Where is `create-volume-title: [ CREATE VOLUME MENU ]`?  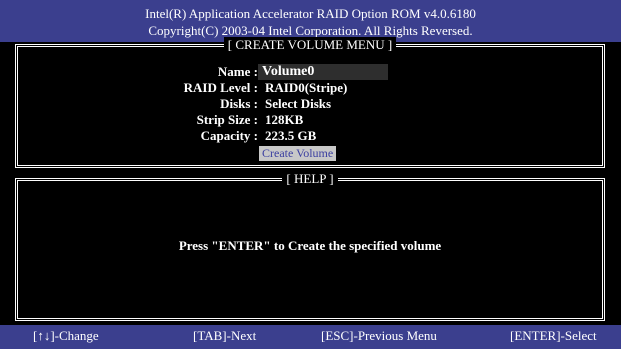 create-volume-title: [ CREATE VOLUME MENU ] is located at coordinates (310, 44).